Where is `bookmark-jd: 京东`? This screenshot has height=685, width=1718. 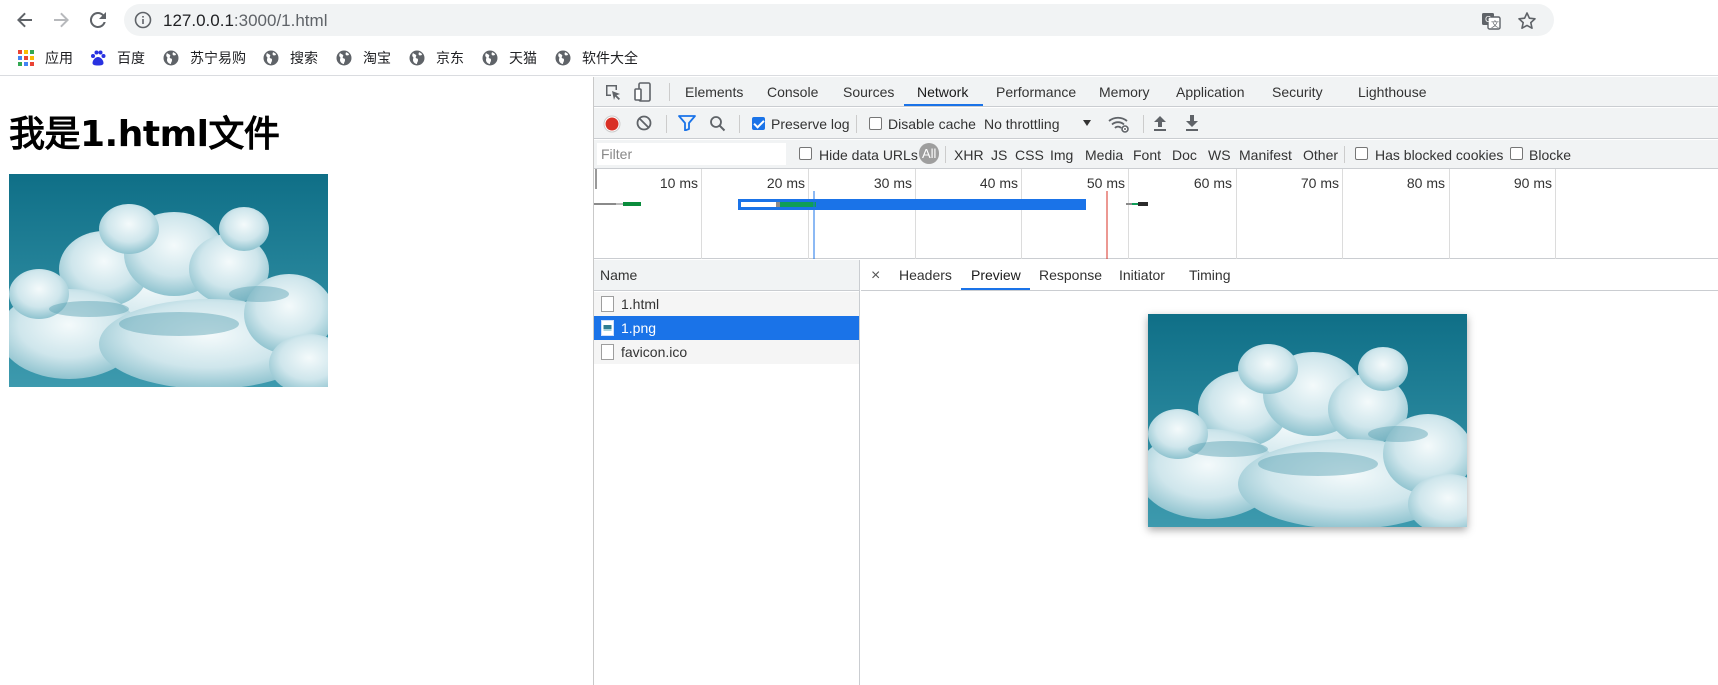 bookmark-jd: 京东 is located at coordinates (436, 58).